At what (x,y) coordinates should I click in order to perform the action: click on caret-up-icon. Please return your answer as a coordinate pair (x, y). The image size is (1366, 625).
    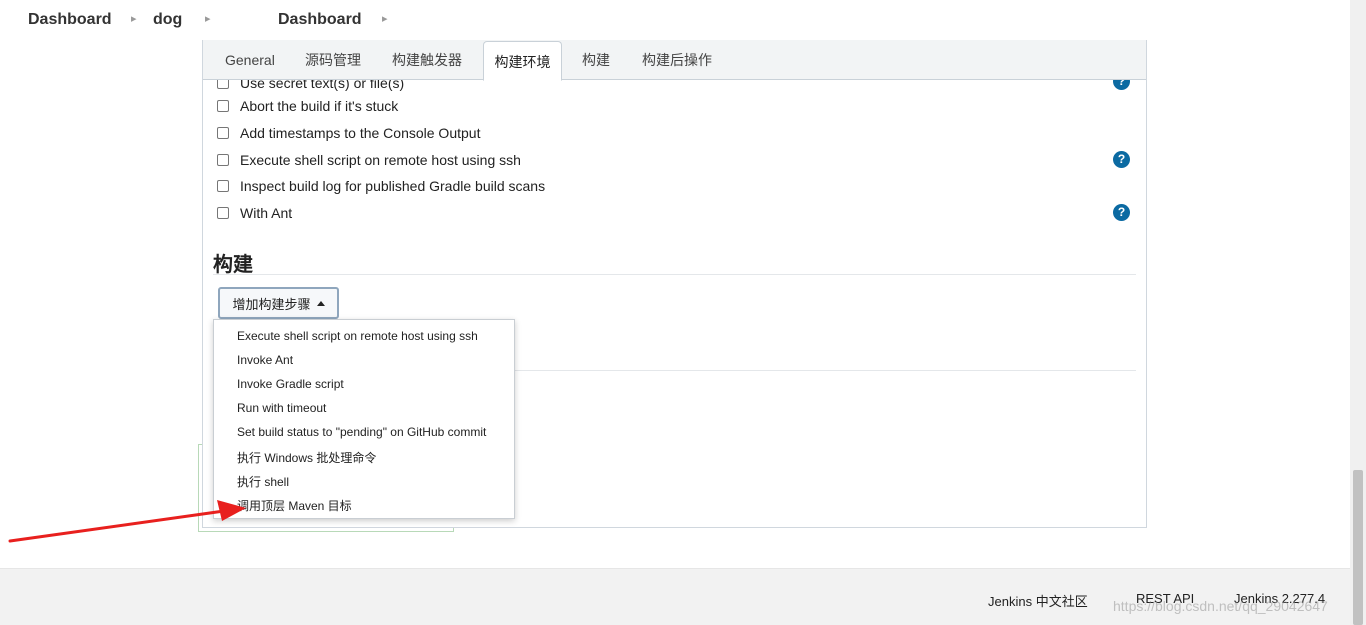
    Looking at the image, I should click on (320, 303).